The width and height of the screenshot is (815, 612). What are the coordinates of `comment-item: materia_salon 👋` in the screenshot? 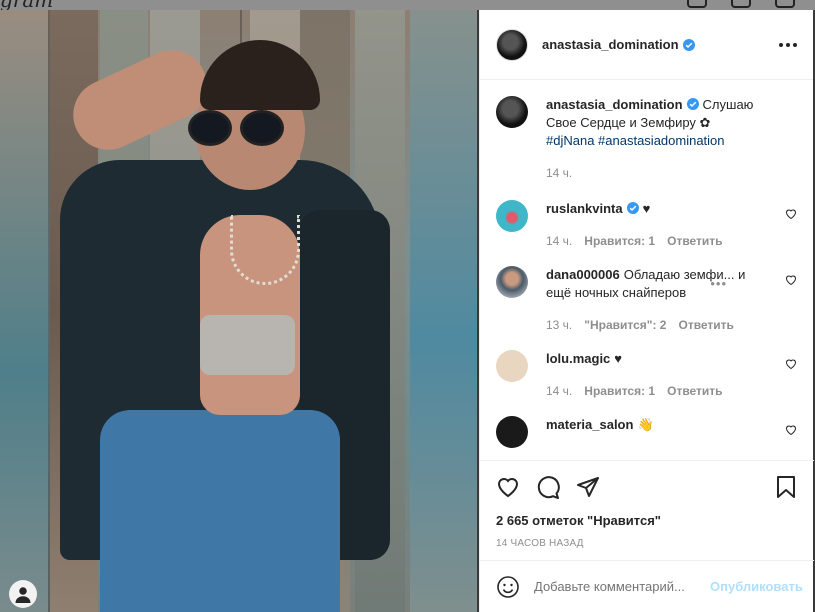 It's located at (646, 432).